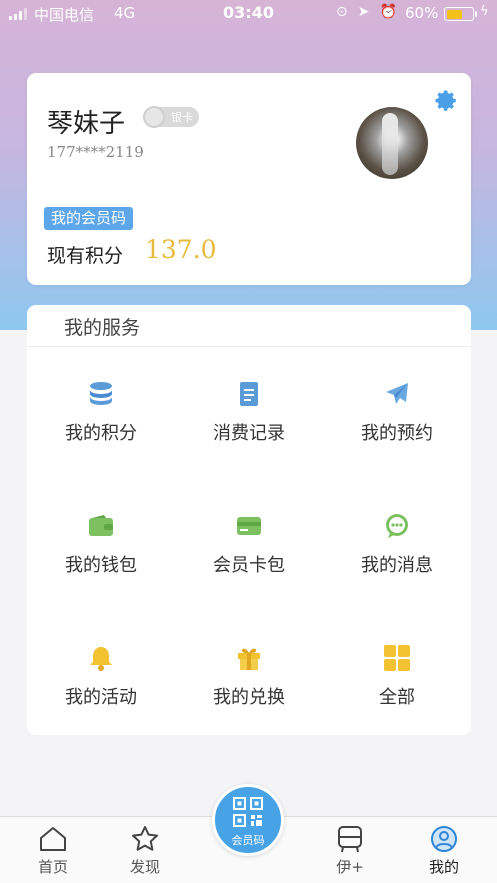 Image resolution: width=497 pixels, height=883 pixels. Describe the element at coordinates (249, 697) in the screenshot. I see `service-label: 我的兑换` at that location.